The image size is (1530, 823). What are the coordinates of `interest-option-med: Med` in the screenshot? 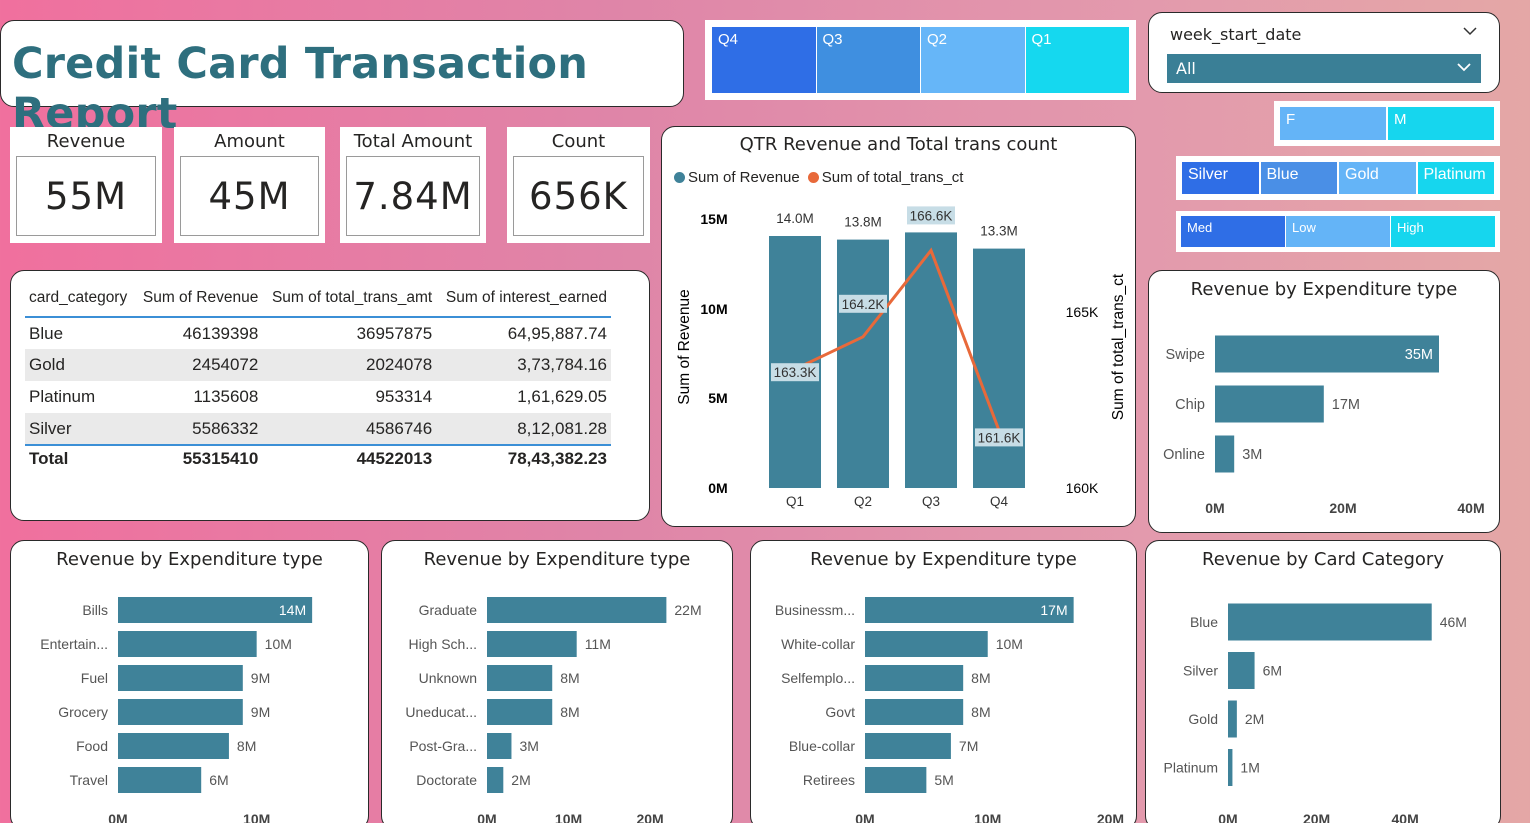 It's located at (1233, 231).